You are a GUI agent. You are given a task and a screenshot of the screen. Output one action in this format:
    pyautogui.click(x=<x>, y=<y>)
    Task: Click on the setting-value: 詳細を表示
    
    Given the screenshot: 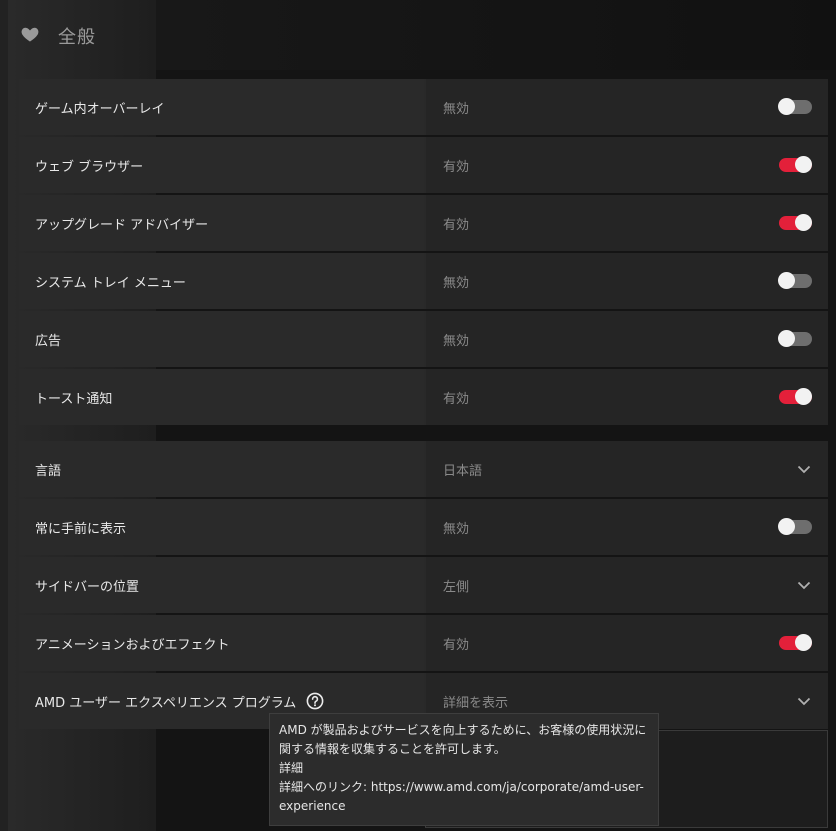 What is the action you would take?
    pyautogui.click(x=476, y=703)
    